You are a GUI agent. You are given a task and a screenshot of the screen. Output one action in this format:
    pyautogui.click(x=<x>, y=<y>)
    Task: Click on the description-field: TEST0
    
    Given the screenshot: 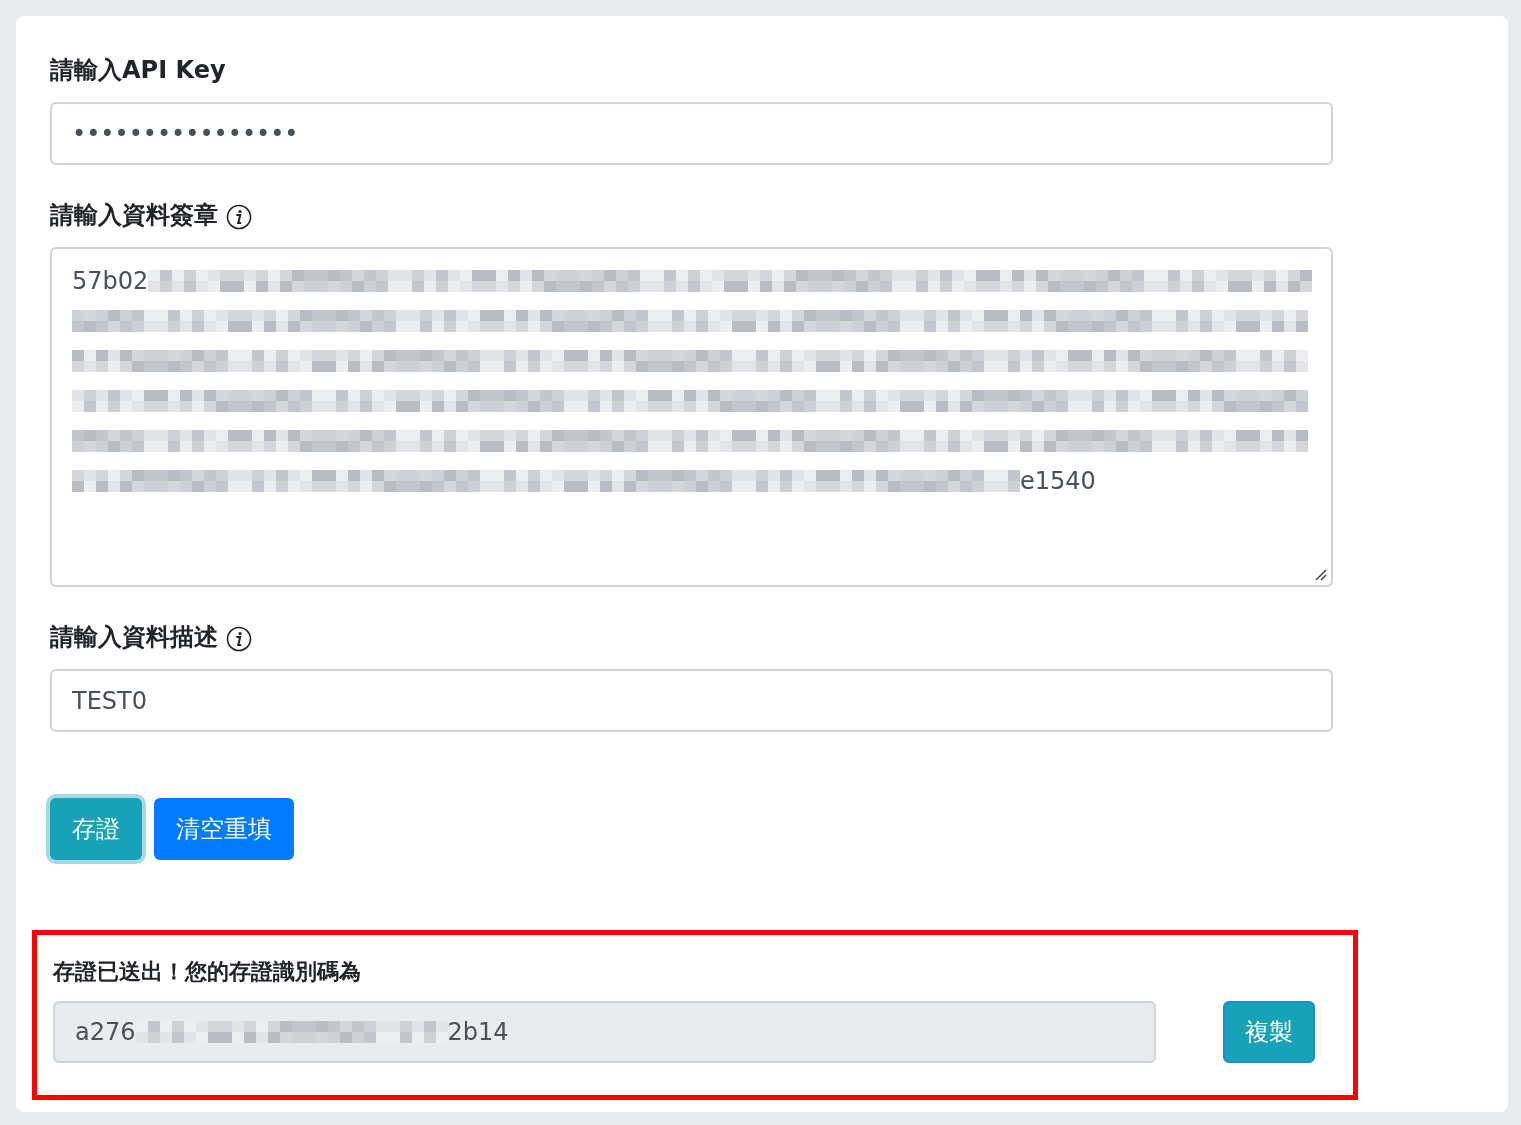 What is the action you would take?
    pyautogui.click(x=691, y=700)
    